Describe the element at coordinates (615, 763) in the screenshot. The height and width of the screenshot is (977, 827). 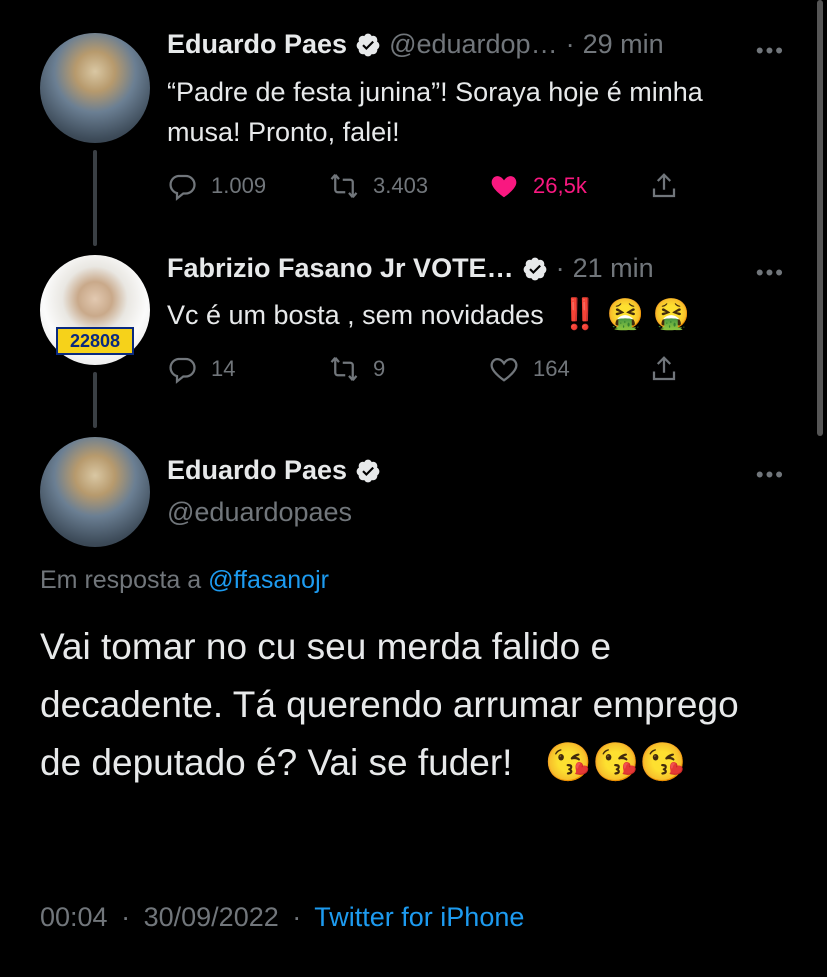
I see `main-tweet-emojis: 😘😘😘` at that location.